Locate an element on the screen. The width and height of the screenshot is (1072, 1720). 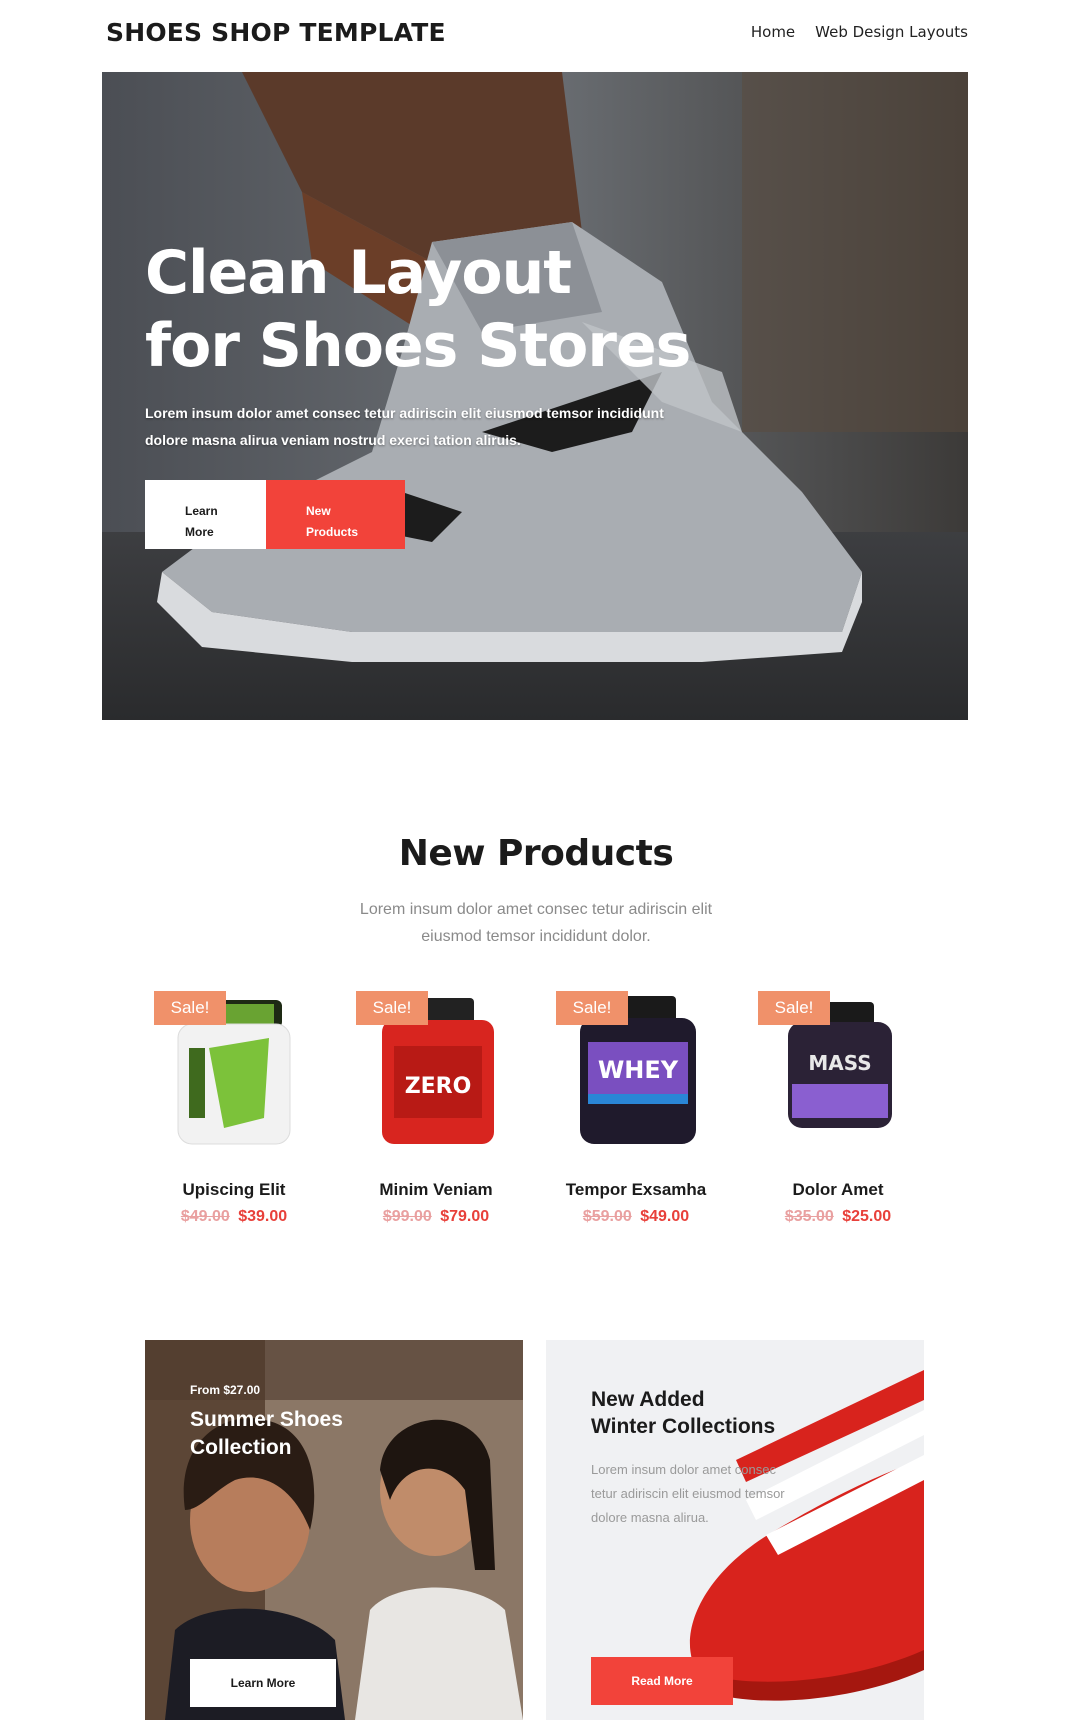
svg-text: WHEY is located at coordinates (638, 1070).